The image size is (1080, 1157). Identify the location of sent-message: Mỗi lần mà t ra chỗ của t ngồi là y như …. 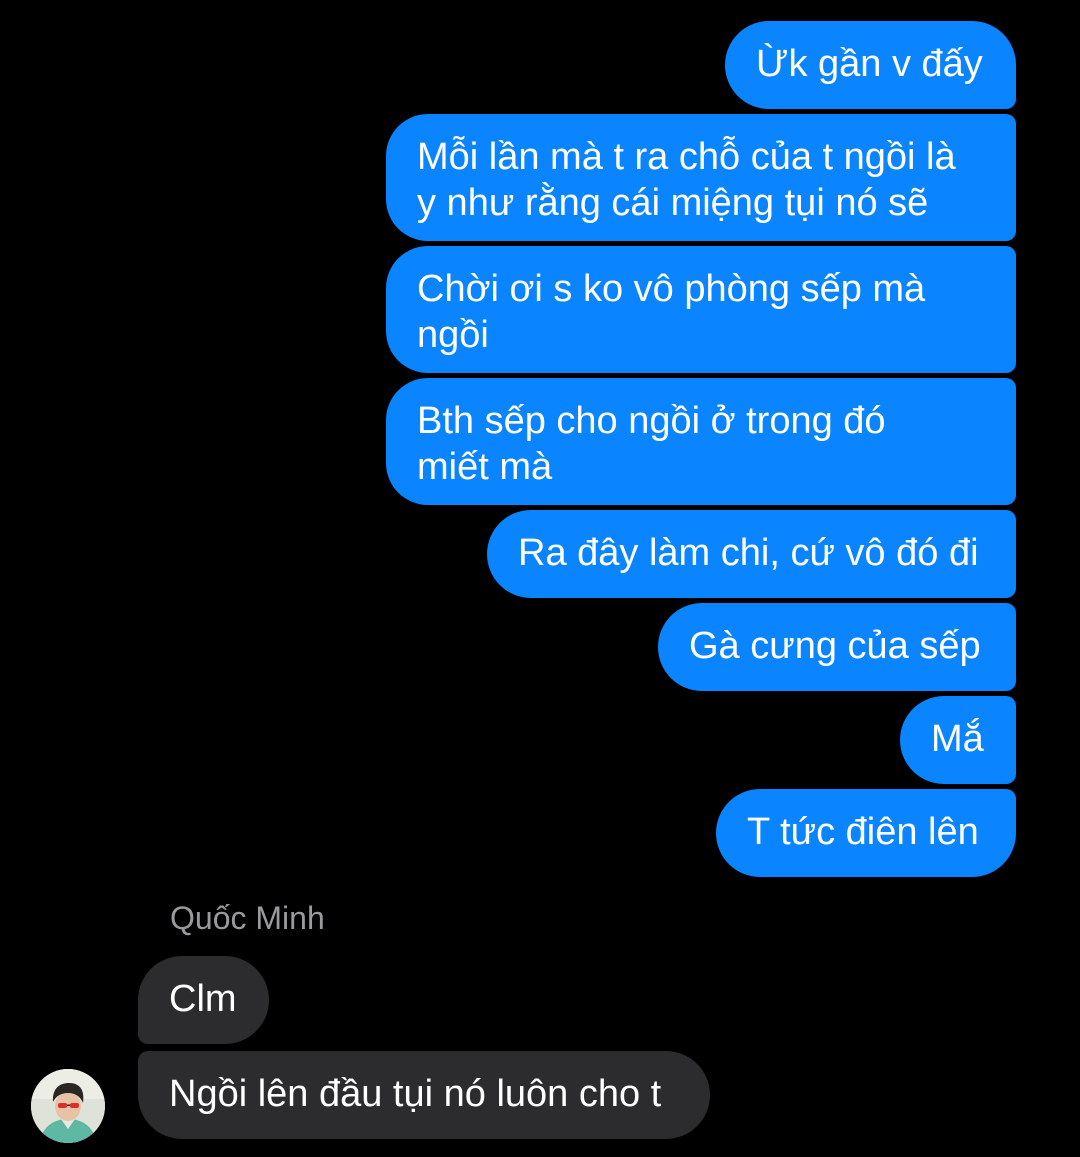
(701, 177).